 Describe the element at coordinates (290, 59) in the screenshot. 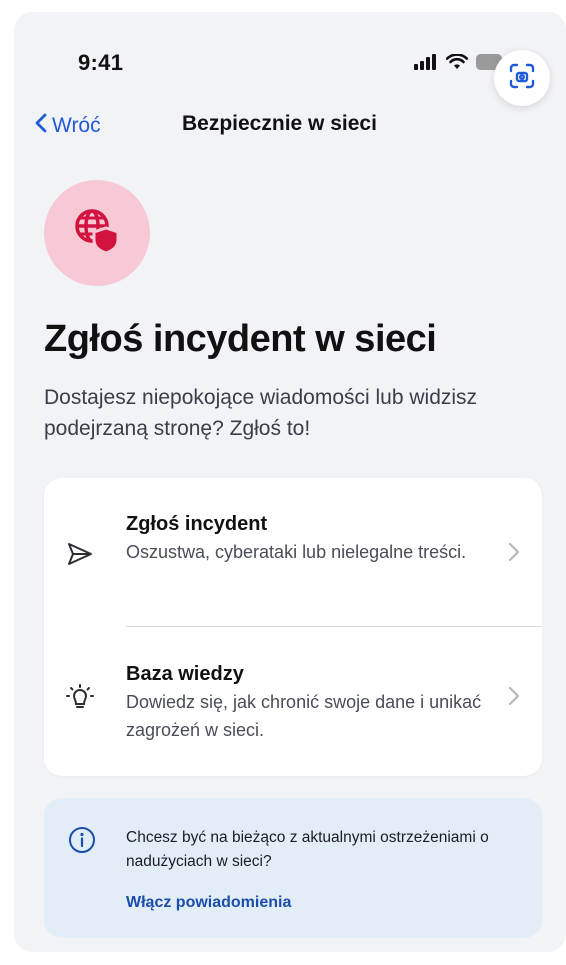

I see `status-bar: 9:41` at that location.